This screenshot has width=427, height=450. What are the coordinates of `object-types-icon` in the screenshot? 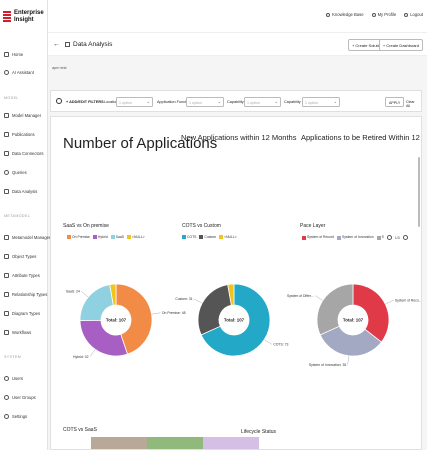 It's located at (6, 256).